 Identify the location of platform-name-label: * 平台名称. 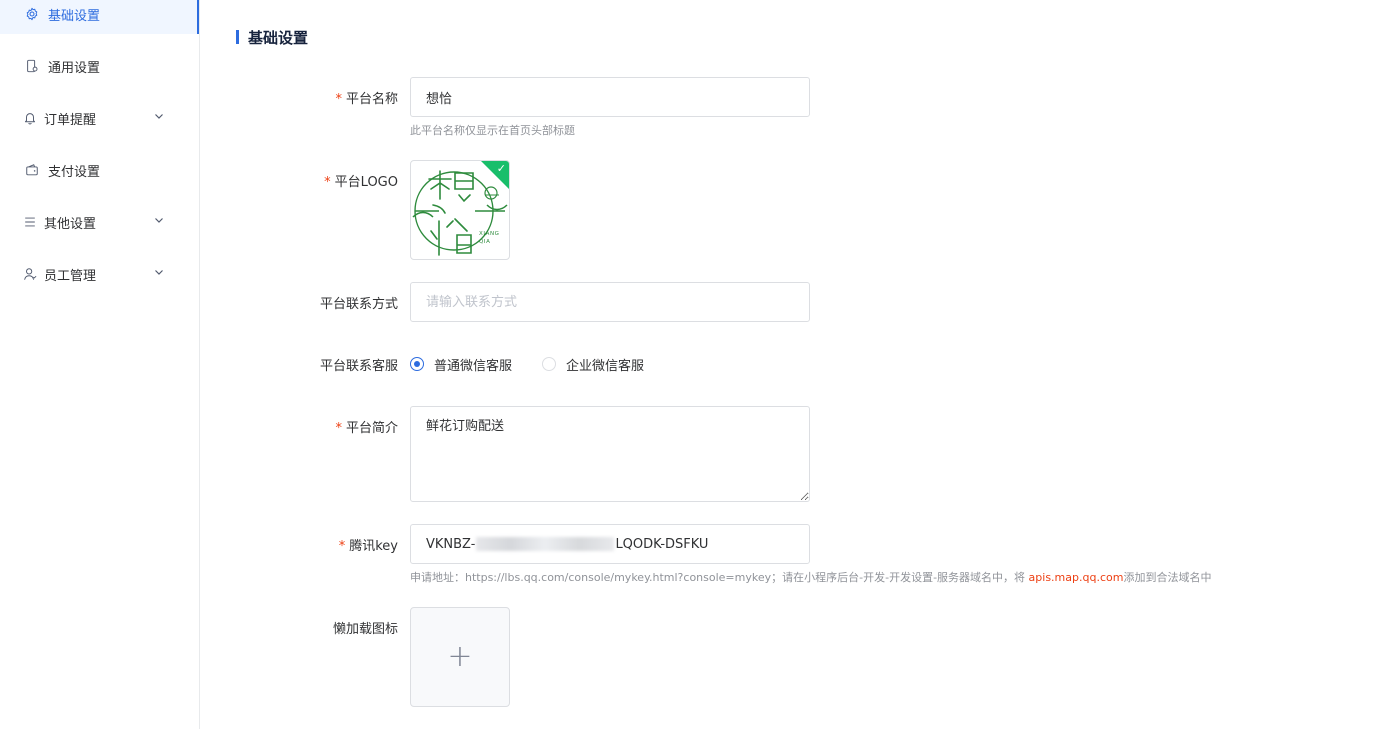
(366, 97).